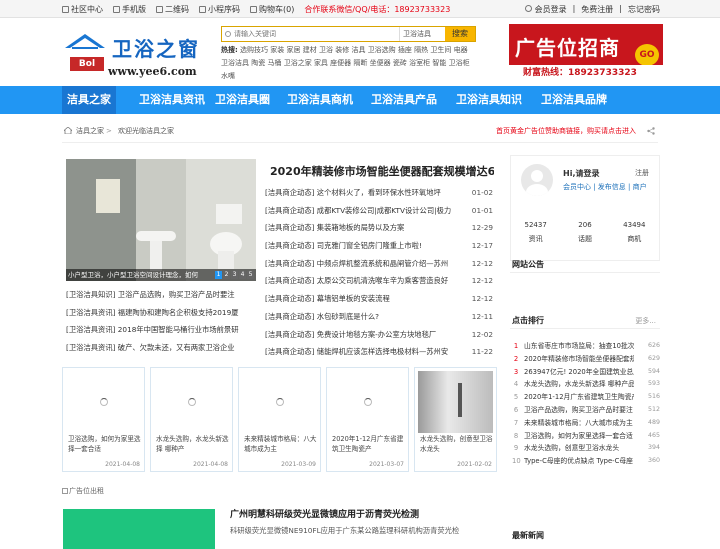  Describe the element at coordinates (132, 55) in the screenshot. I see `site-logo: Bol 卫浴之窗 www.yee6.com` at that location.